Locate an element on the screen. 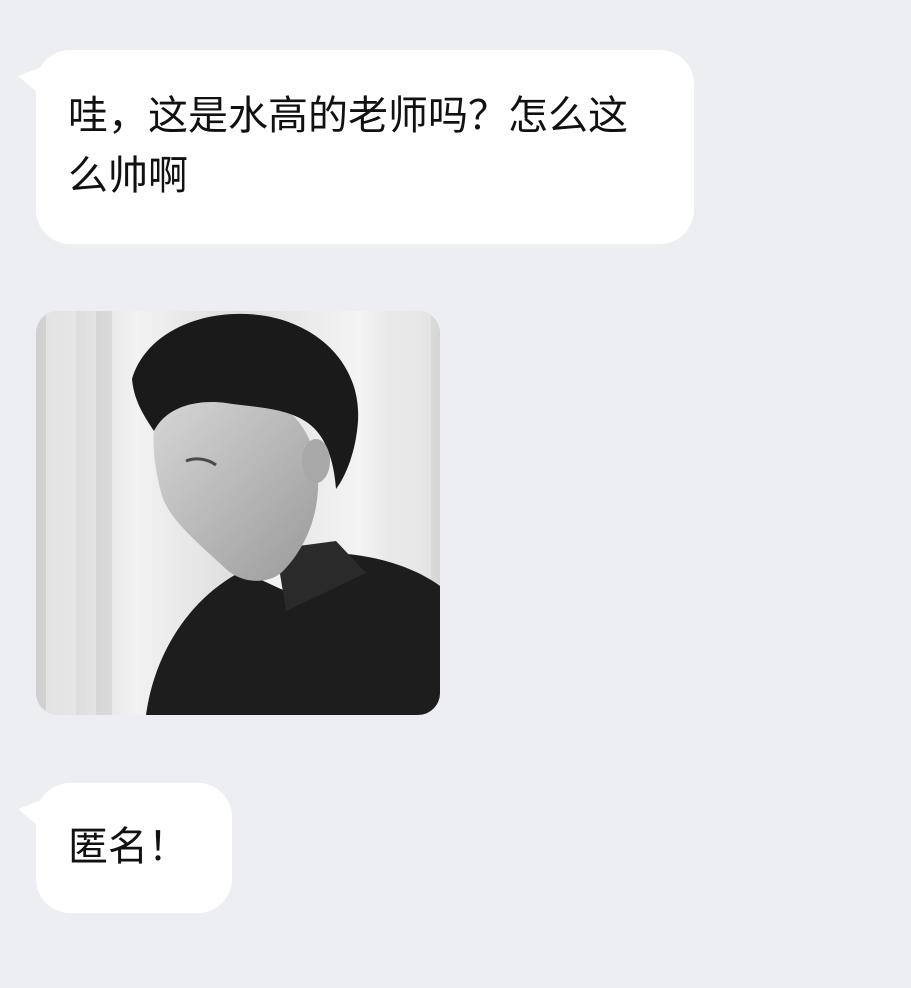 The height and width of the screenshot is (988, 911). received-message-bubble: 匿名！ is located at coordinates (125, 848).